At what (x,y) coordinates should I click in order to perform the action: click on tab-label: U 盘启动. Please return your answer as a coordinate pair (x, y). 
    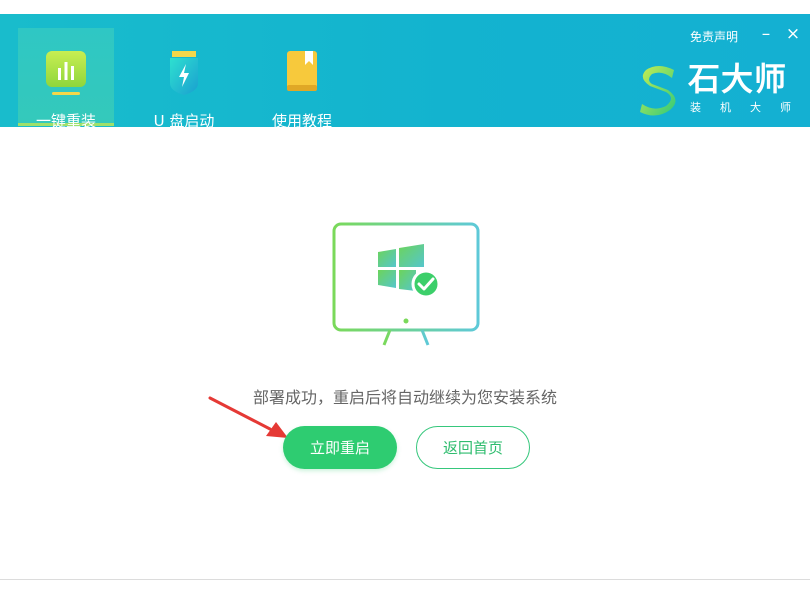
    Looking at the image, I should click on (184, 121).